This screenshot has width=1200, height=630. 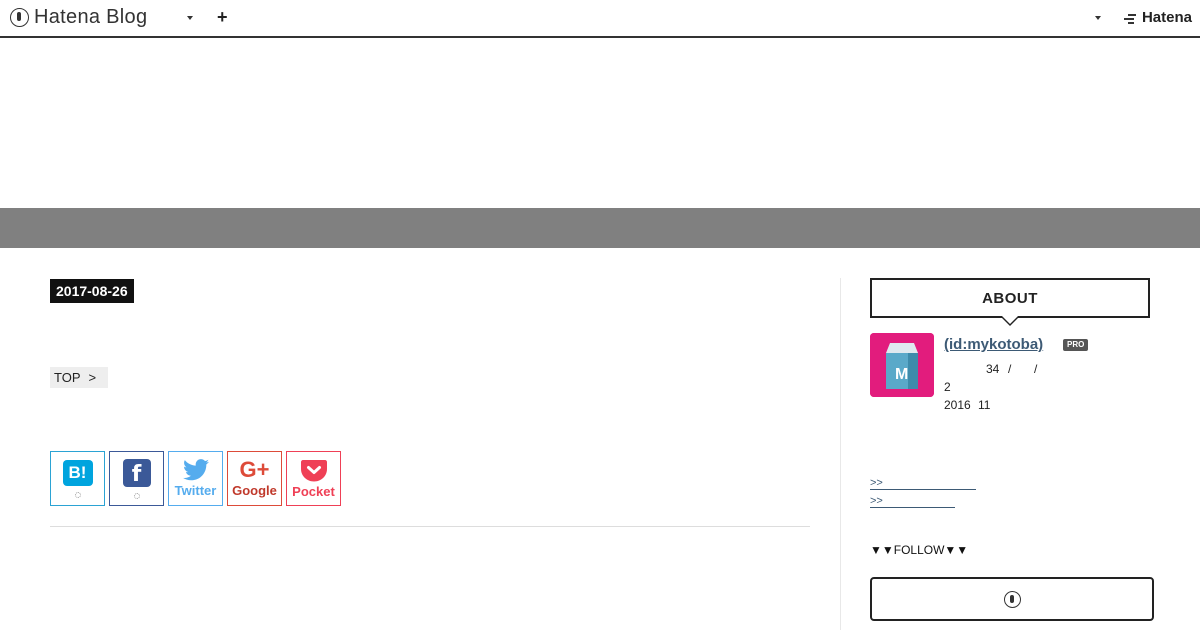 I want to click on profile-name-link: (id:mykotoba), so click(x=993, y=344).